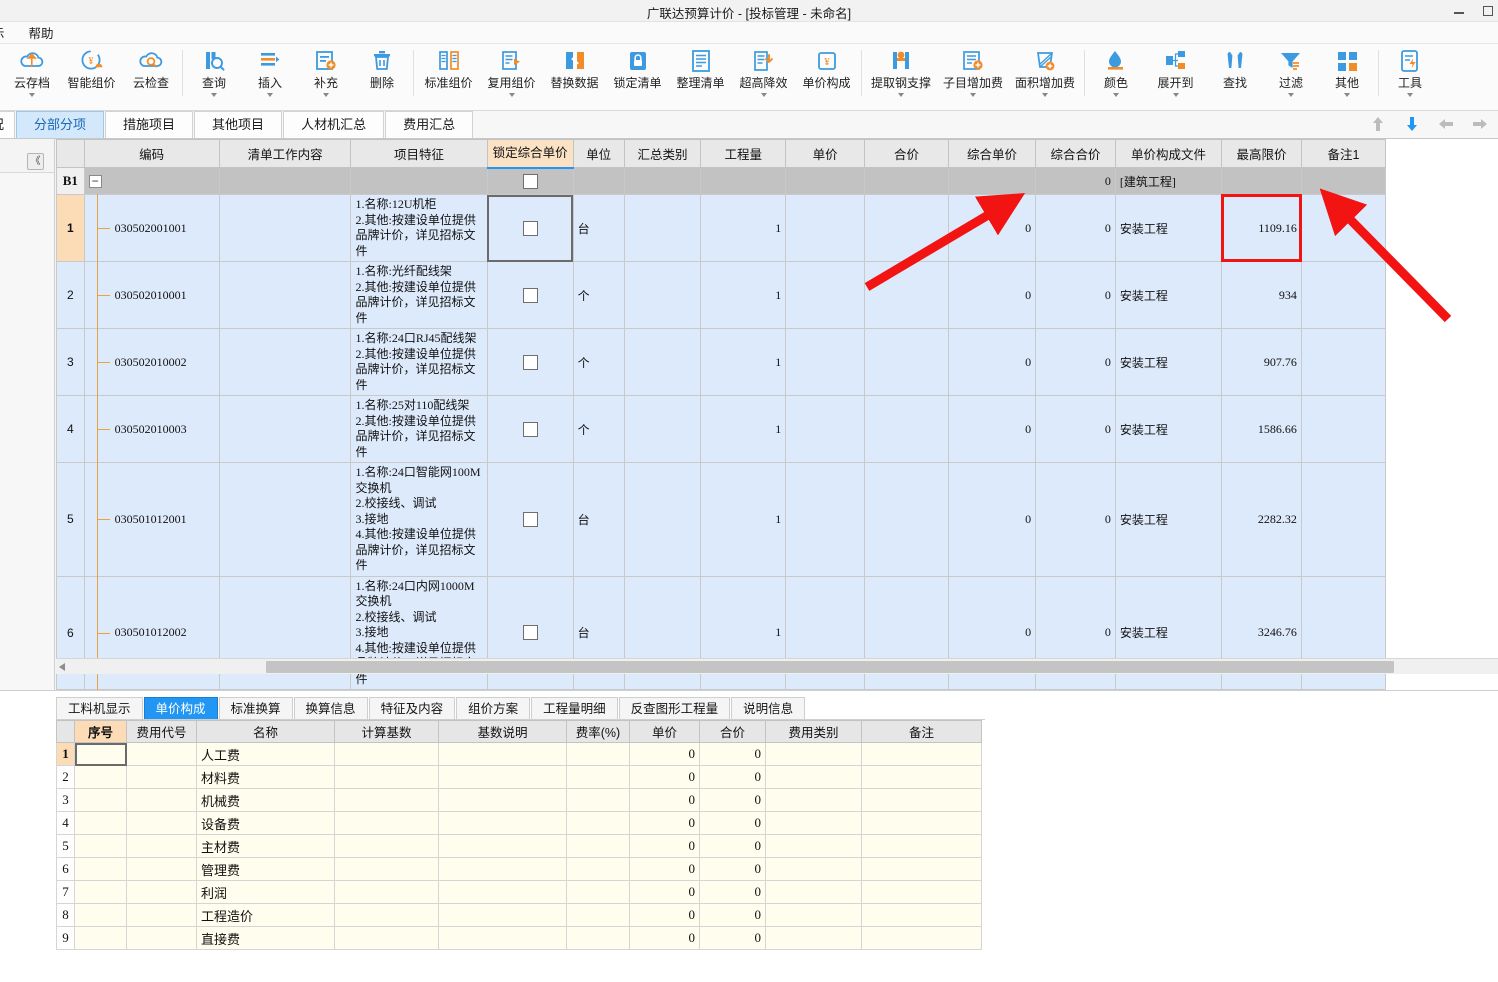  What do you see at coordinates (151, 181) in the screenshot?
I see `summary-expander-cell: −` at bounding box center [151, 181].